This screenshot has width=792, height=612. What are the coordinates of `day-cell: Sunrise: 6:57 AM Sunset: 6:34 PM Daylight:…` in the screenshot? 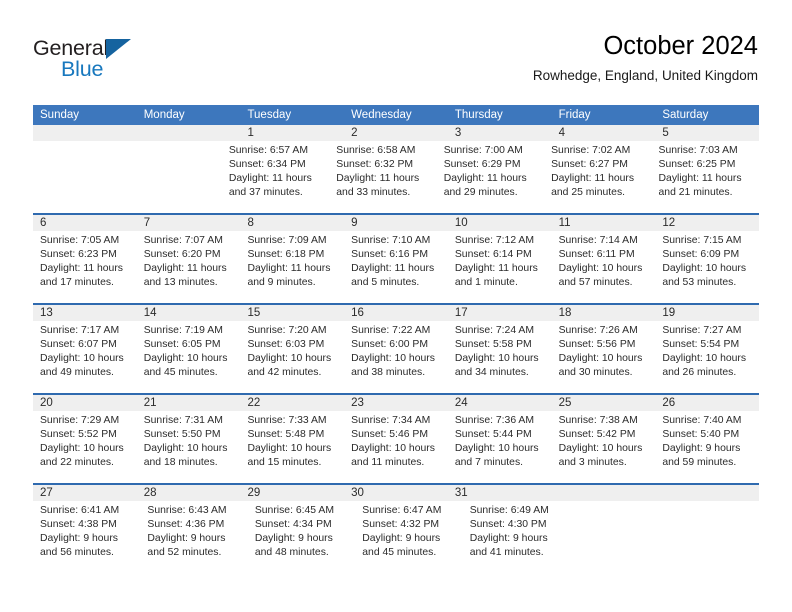 It's located at (275, 177).